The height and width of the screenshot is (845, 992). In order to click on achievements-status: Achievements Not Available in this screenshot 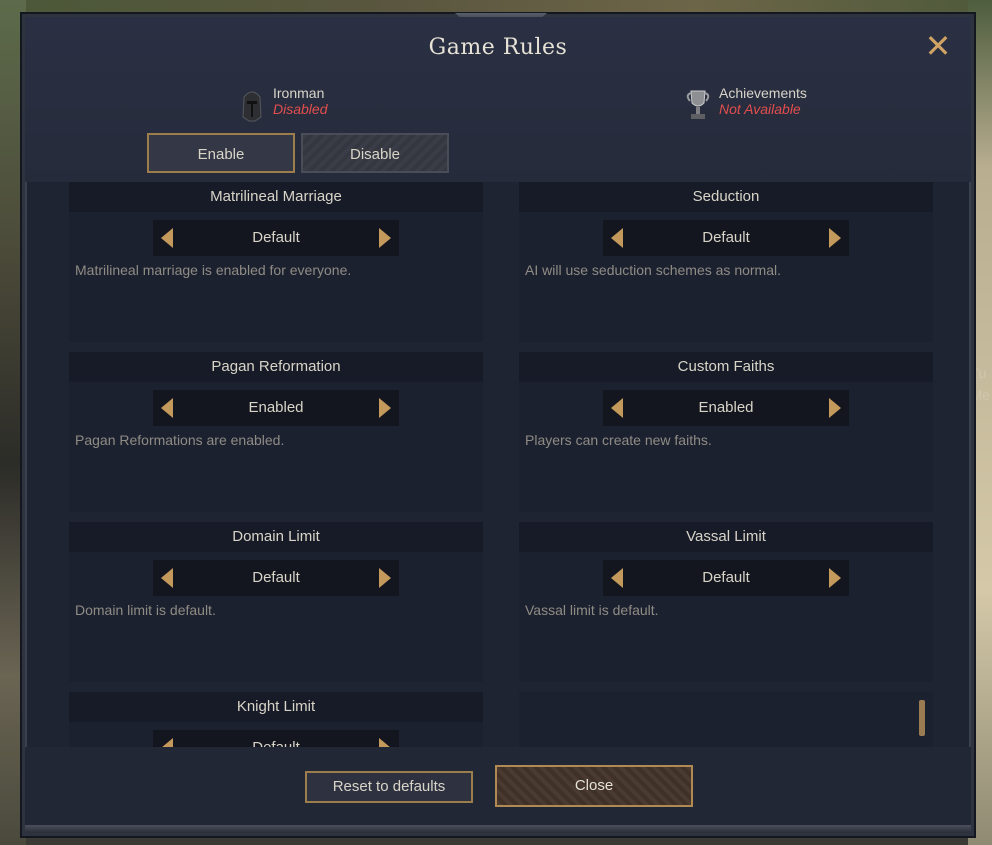, I will do `click(746, 102)`.